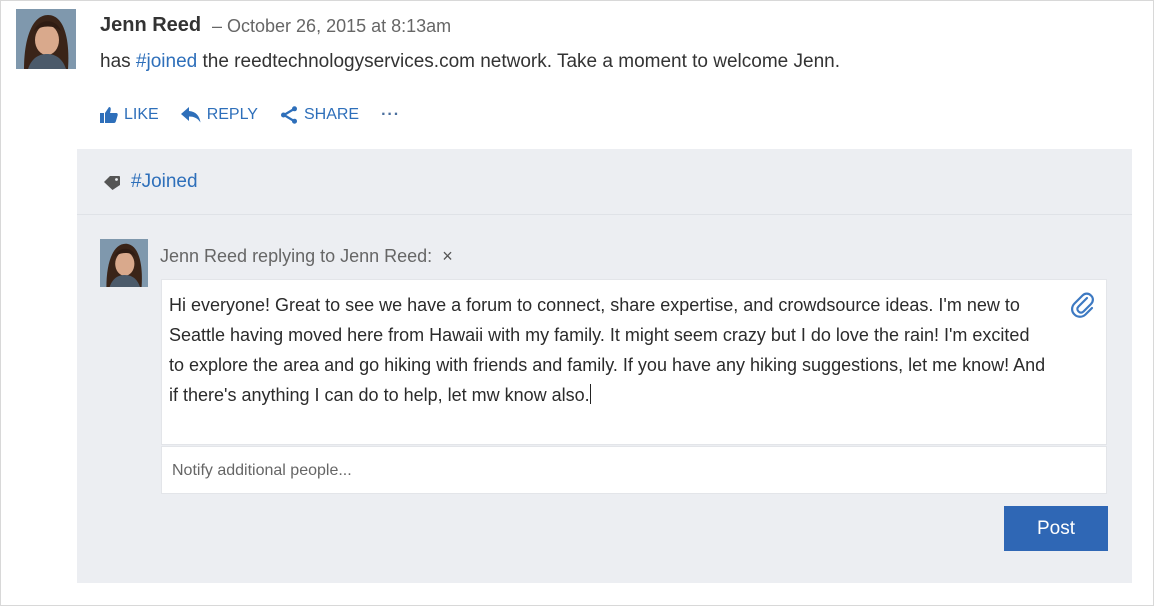 The image size is (1156, 608). I want to click on more-options-button: ···, so click(390, 115).